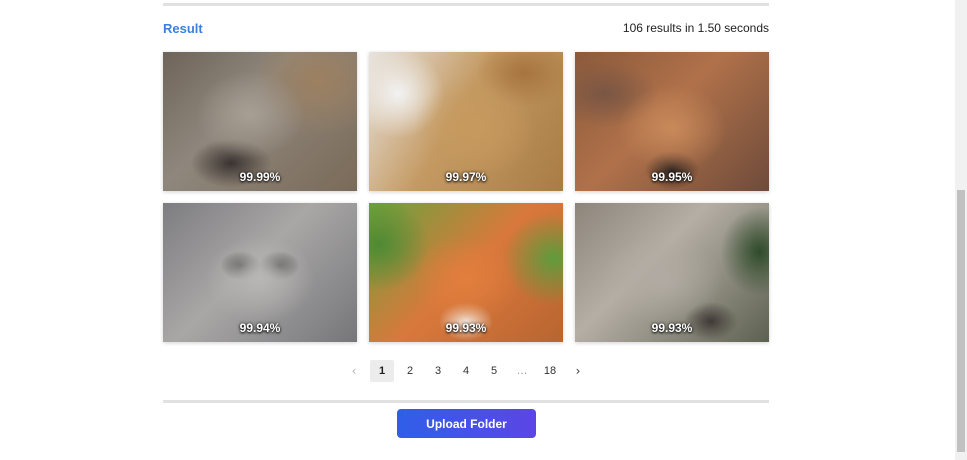 The image size is (967, 460). I want to click on results-title: Result, so click(183, 28).